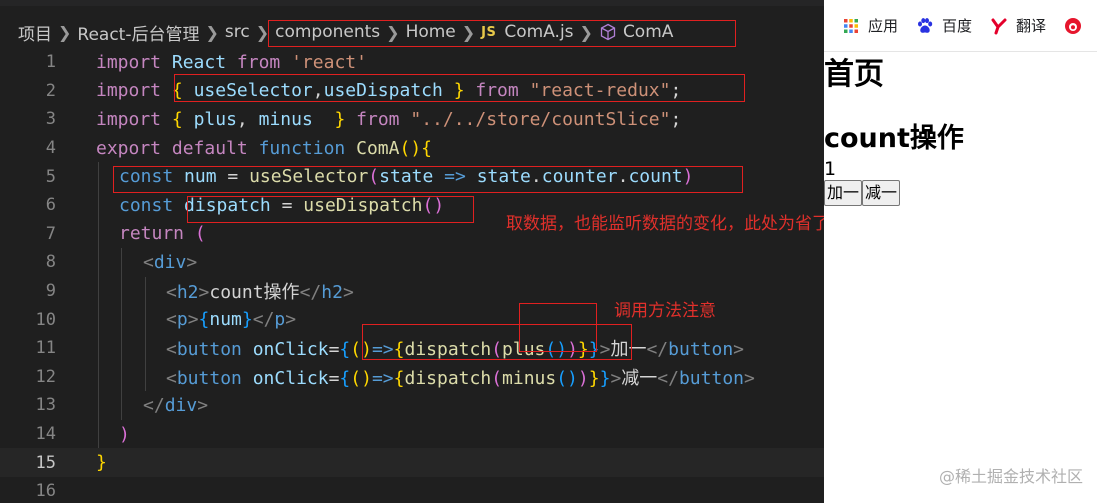 Image resolution: width=1097 pixels, height=503 pixels. Describe the element at coordinates (45, 491) in the screenshot. I see `line-number: 16` at that location.